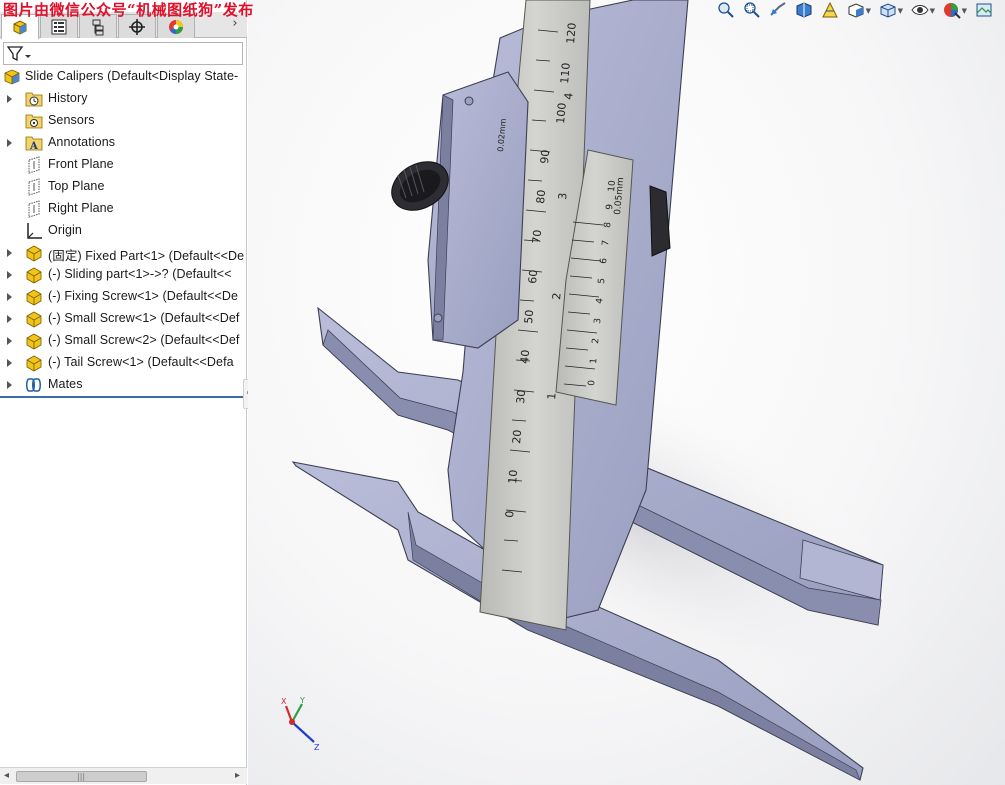  What do you see at coordinates (144, 340) in the screenshot?
I see `tree-item-label: (-) Small Screw<2> (Default<<Def` at bounding box center [144, 340].